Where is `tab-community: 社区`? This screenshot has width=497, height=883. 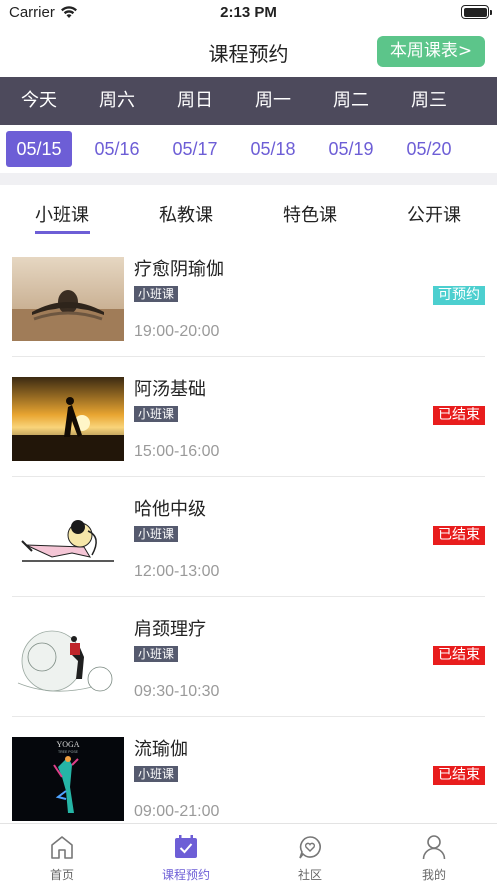 tab-community: 社区 is located at coordinates (310, 853).